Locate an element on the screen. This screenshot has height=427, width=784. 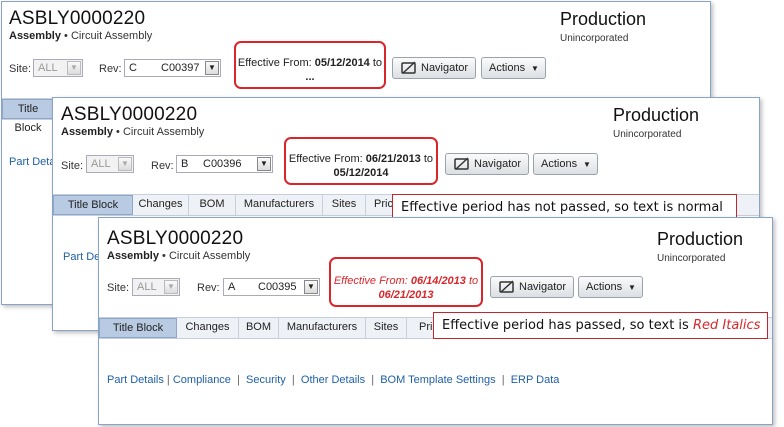
effective-to-date: 06/21/2013 is located at coordinates (406, 295).